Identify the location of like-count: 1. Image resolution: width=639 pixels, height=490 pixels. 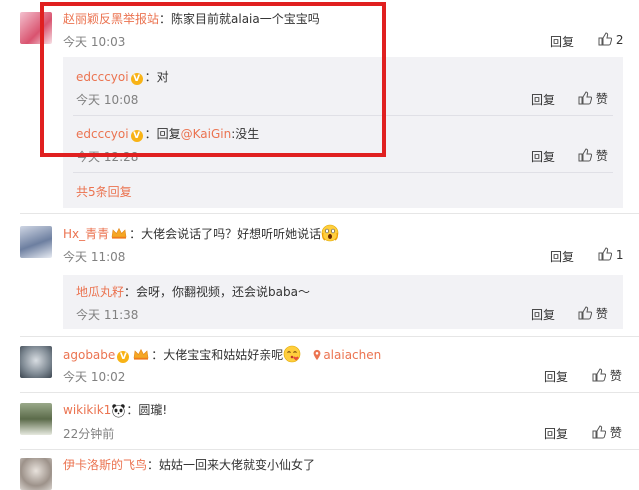
(619, 255).